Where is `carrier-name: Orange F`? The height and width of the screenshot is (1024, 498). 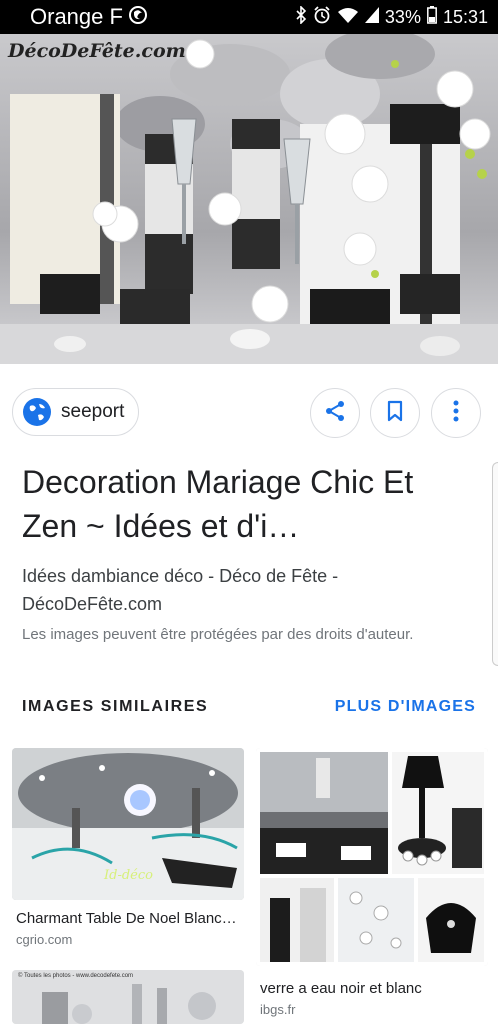
carrier-name: Orange F is located at coordinates (76, 16).